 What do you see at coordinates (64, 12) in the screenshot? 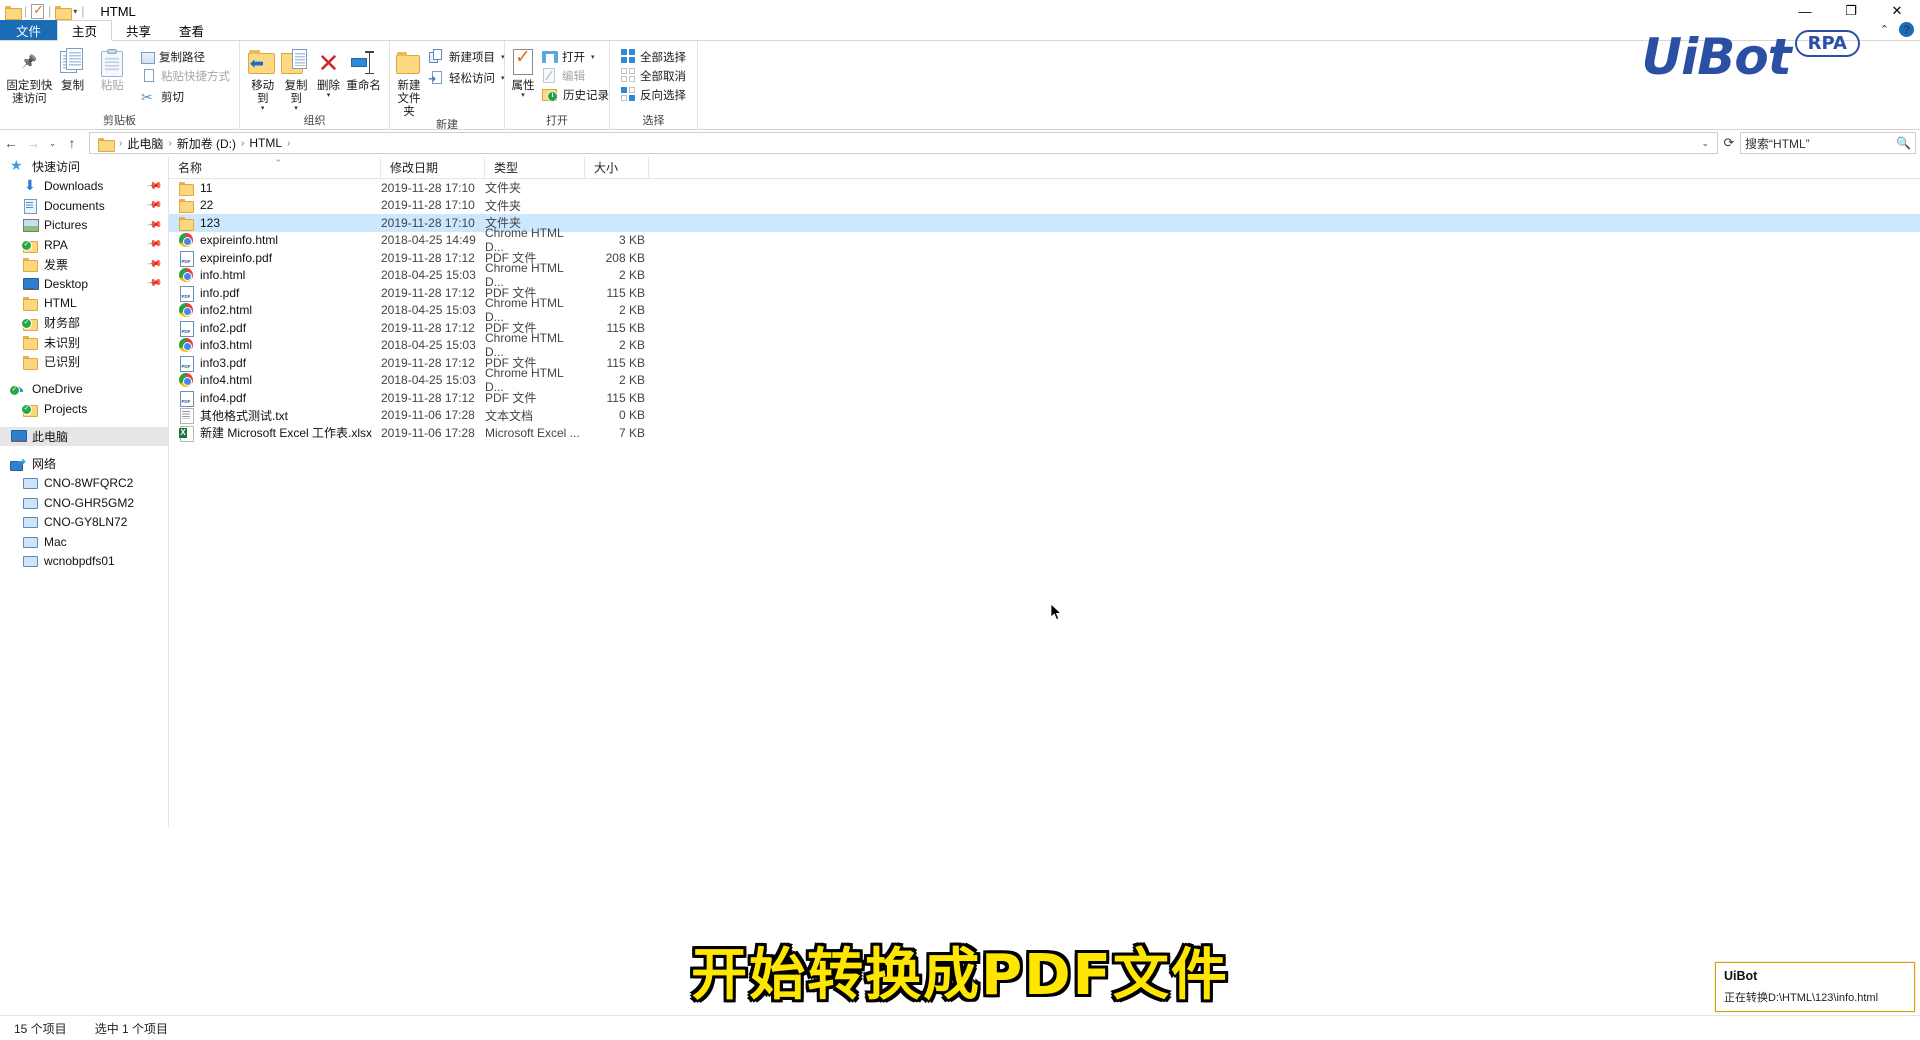
I see `new-folder-icon` at bounding box center [64, 12].